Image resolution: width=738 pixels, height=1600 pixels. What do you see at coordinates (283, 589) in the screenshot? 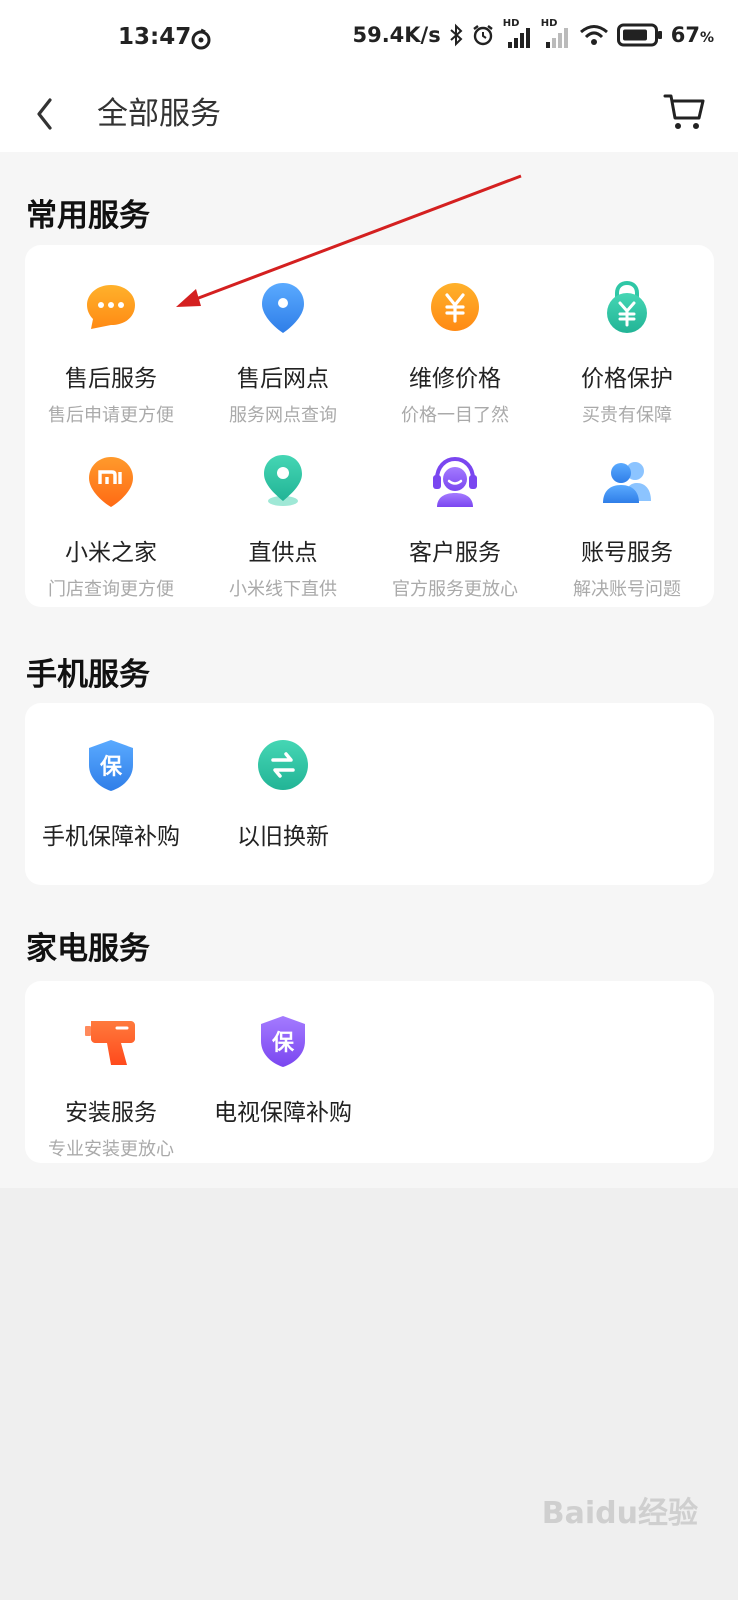
I see `service-desc: 小米线下直供` at bounding box center [283, 589].